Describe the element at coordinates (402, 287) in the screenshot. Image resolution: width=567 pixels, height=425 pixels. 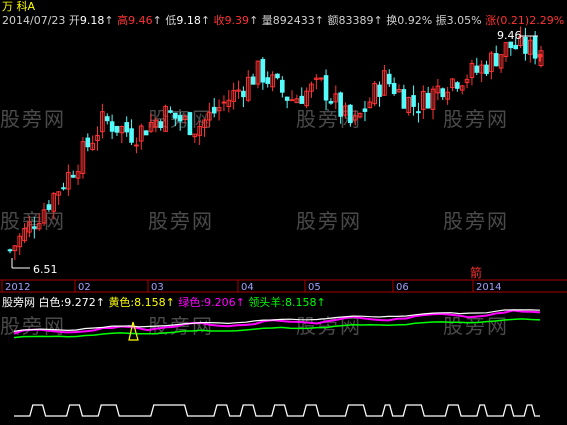
I see `x-tick-label: 06` at that location.